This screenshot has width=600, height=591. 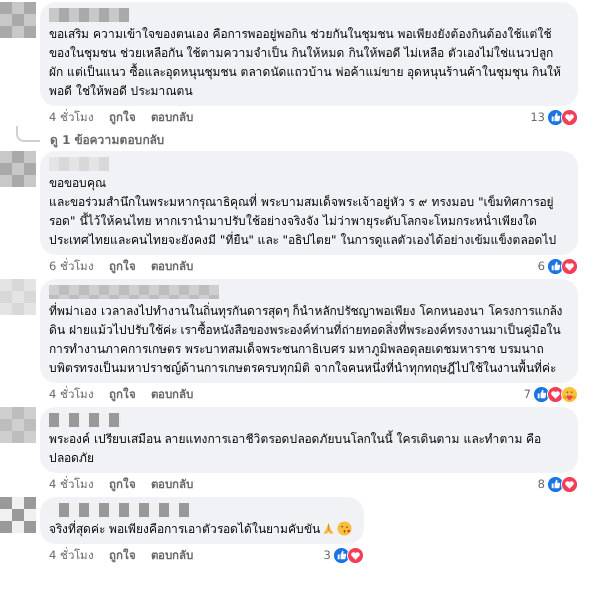 What do you see at coordinates (537, 117) in the screenshot?
I see `reaction-count: 13` at bounding box center [537, 117].